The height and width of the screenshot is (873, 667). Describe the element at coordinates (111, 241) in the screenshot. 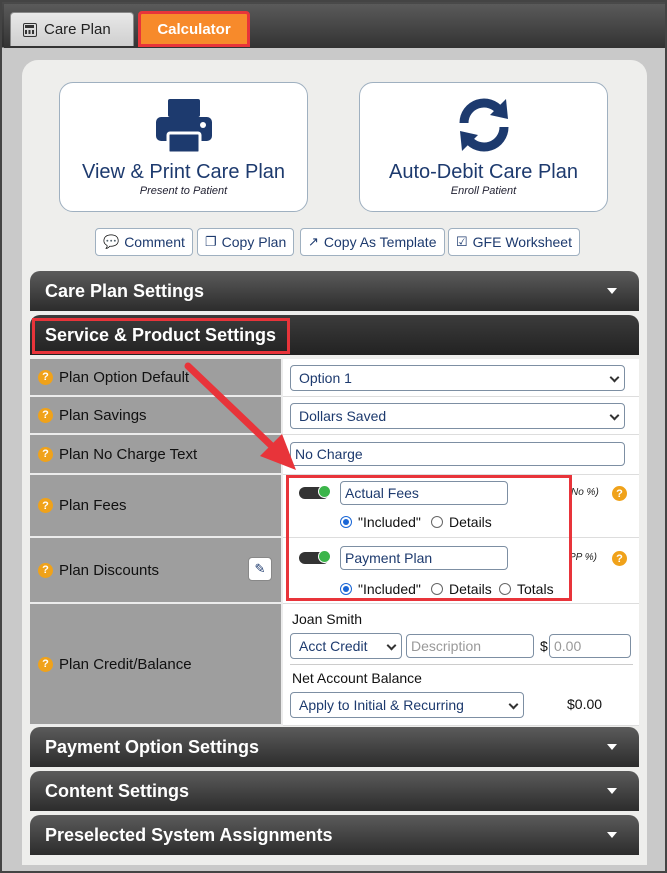

I see `comment-icon: 💬` at that location.